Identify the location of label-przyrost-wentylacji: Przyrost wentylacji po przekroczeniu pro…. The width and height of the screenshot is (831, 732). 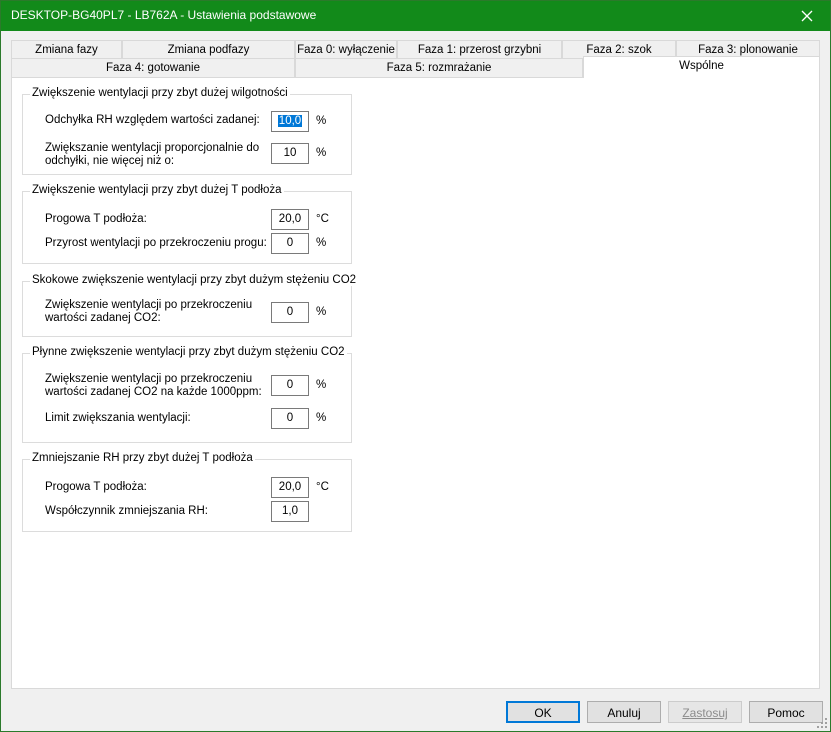
(156, 243).